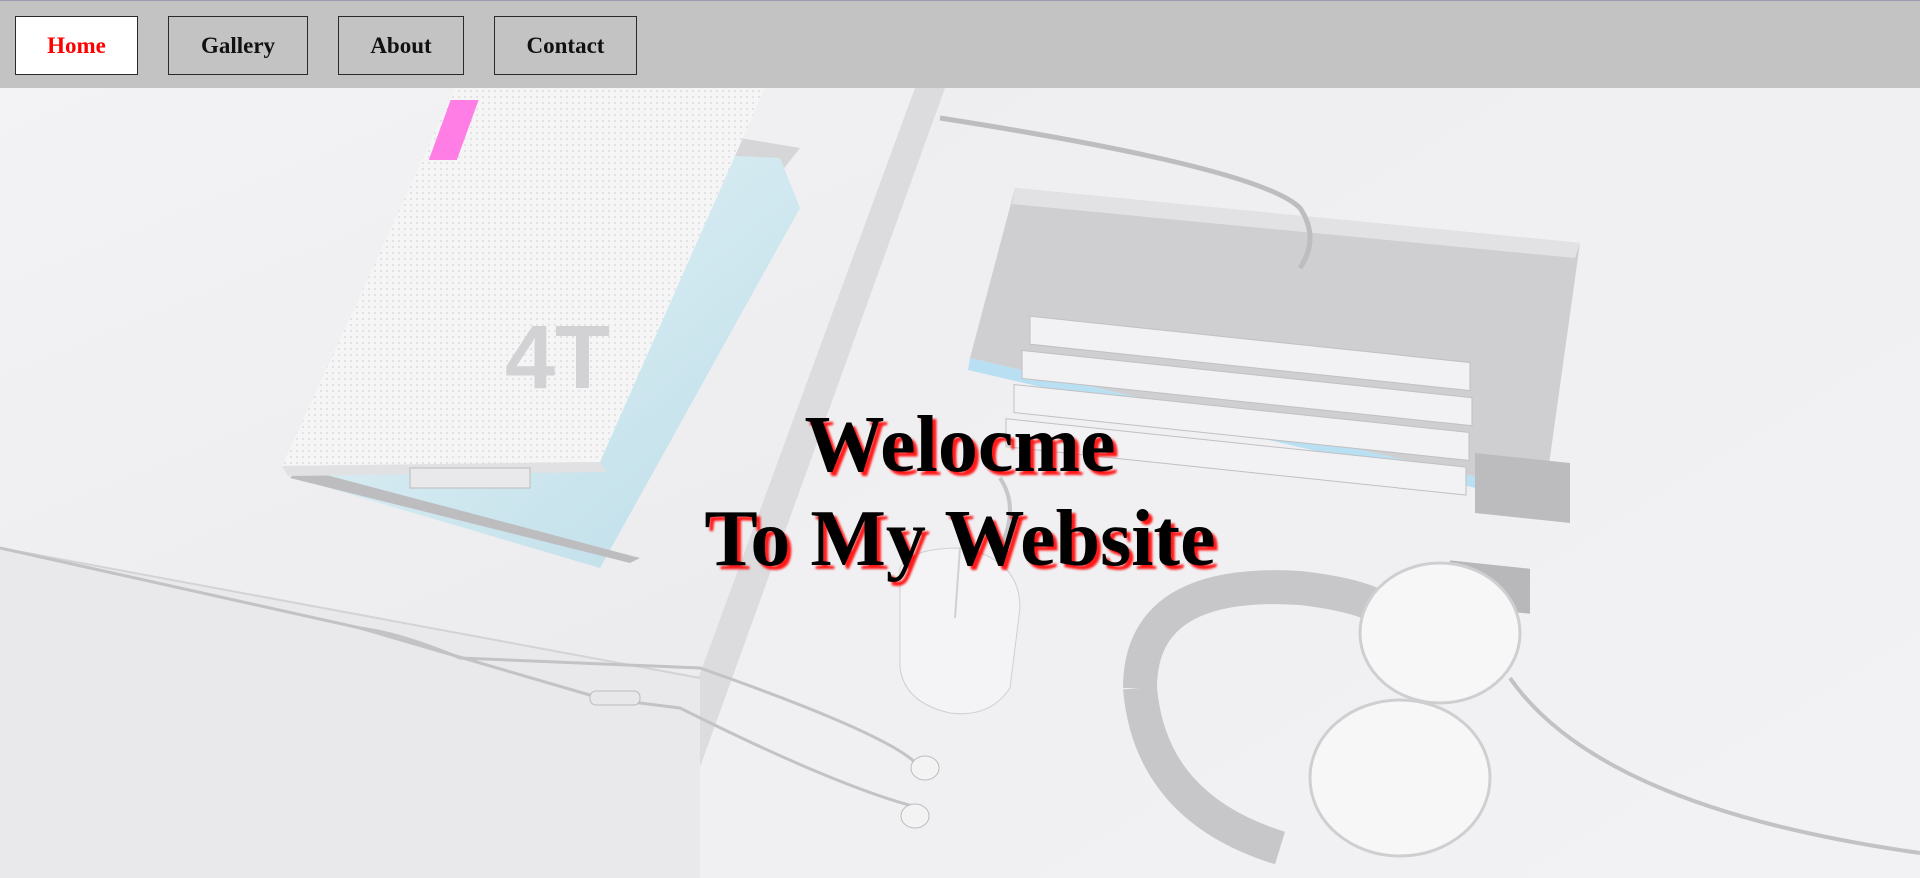  What do you see at coordinates (960, 44) in the screenshot?
I see `top-nav-bar: Home Gallery About Contact` at bounding box center [960, 44].